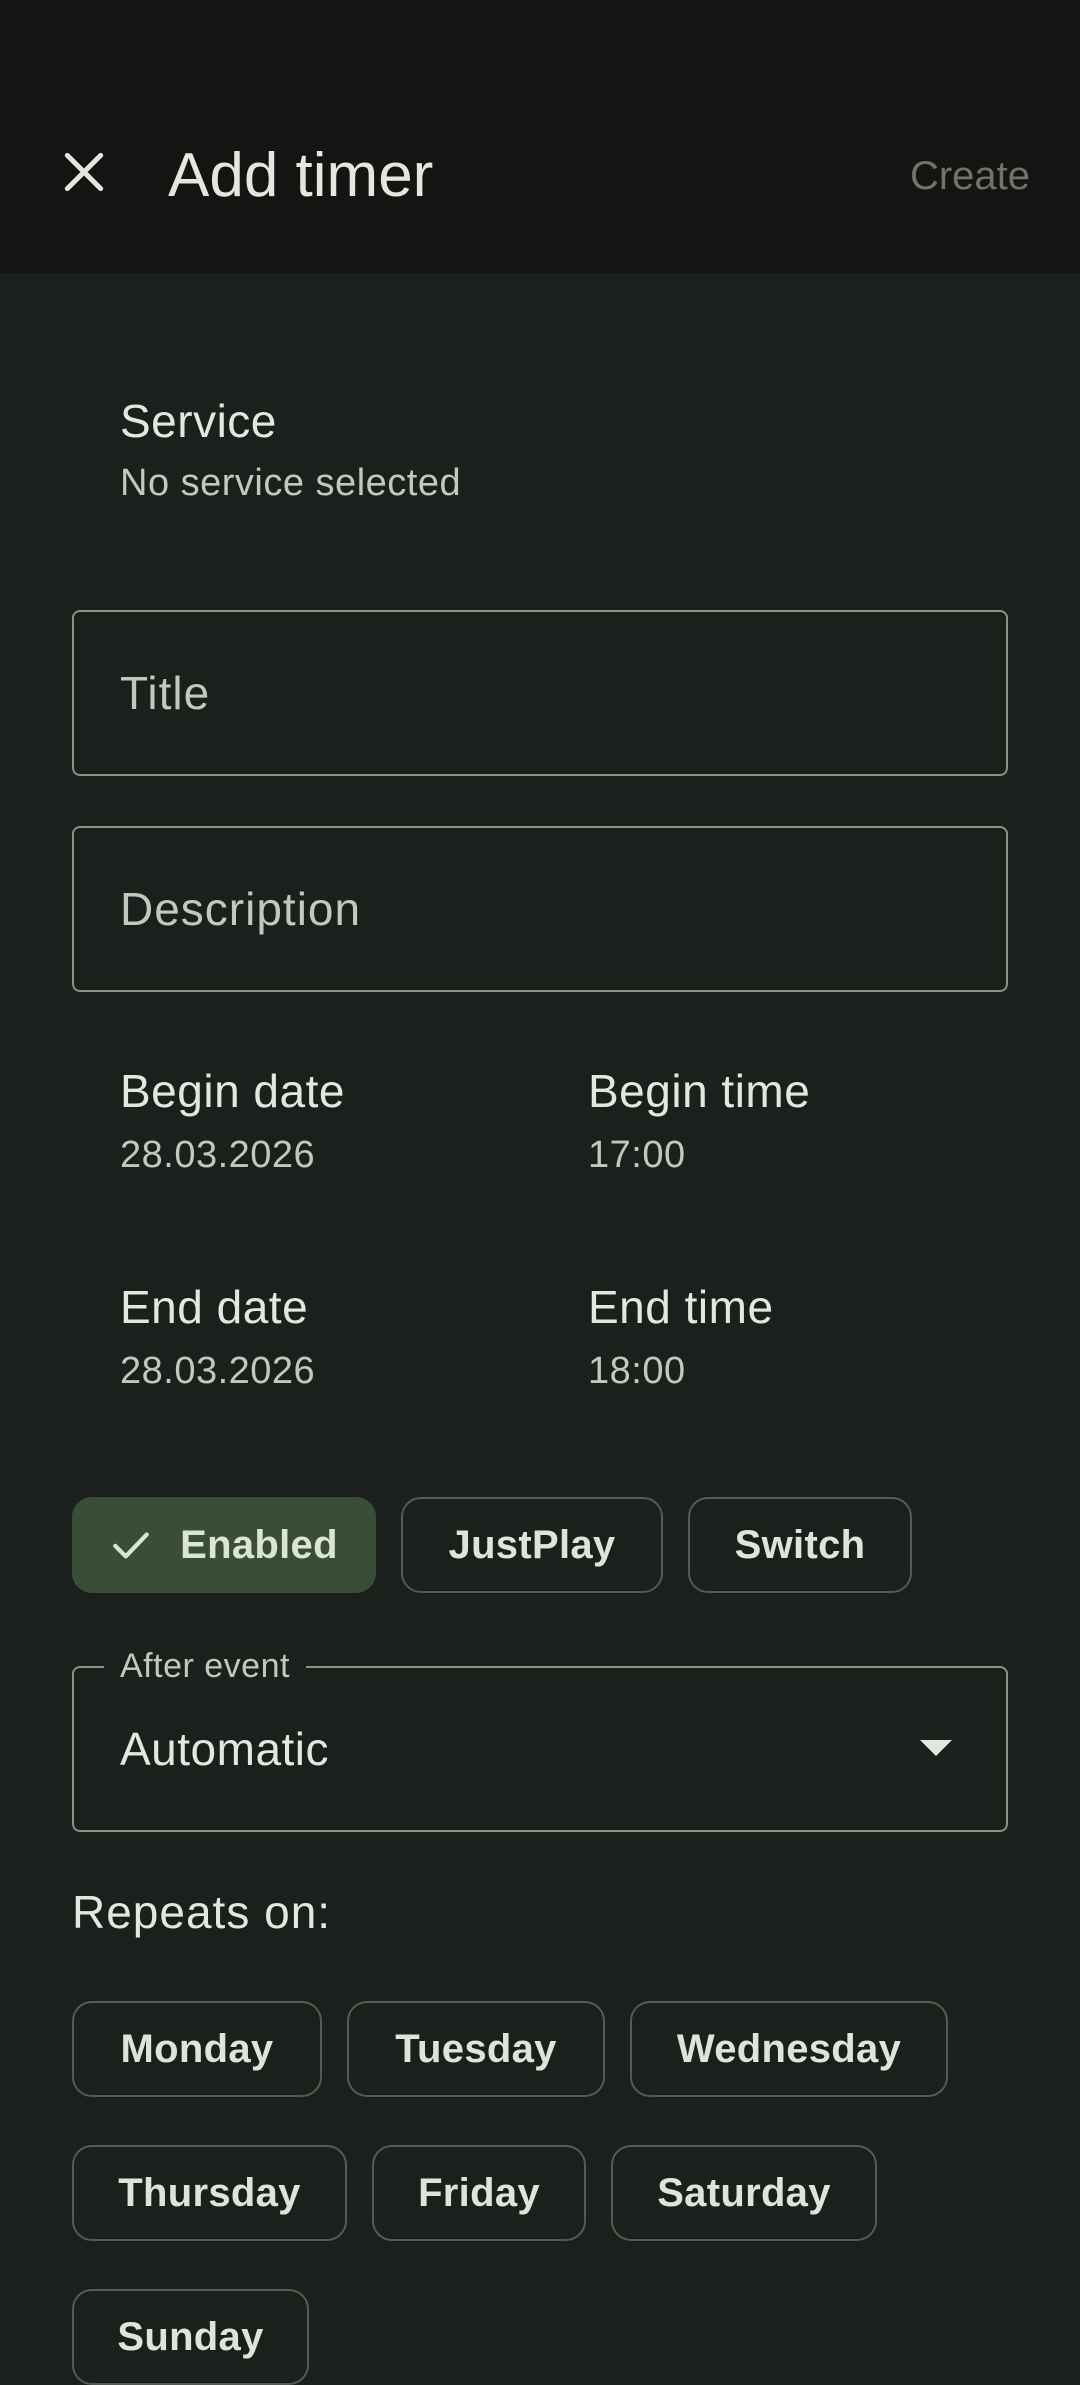 The width and height of the screenshot is (1080, 2385). What do you see at coordinates (699, 1121) in the screenshot?
I see `begin-time-picker: Begin time 17:00` at bounding box center [699, 1121].